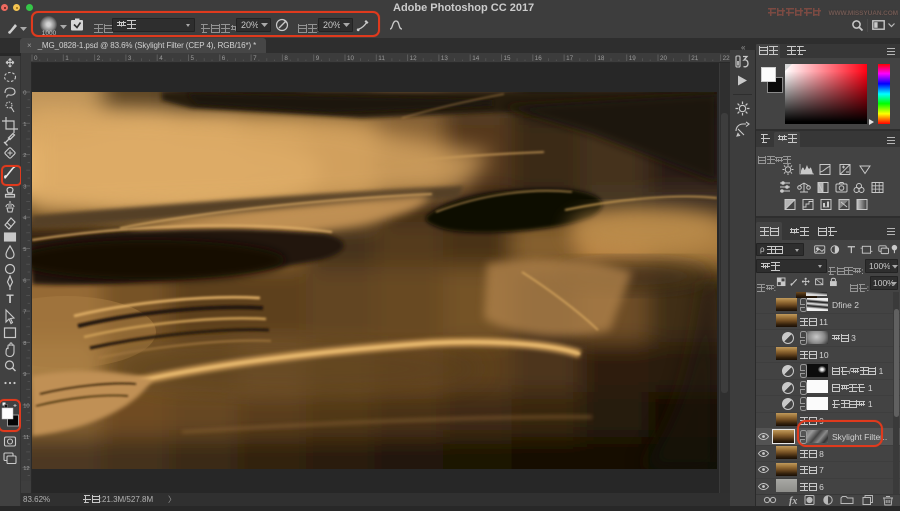 The height and width of the screenshot is (511, 900). Describe the element at coordinates (726, 58) in the screenshot. I see `svg-text: 22` at that location.